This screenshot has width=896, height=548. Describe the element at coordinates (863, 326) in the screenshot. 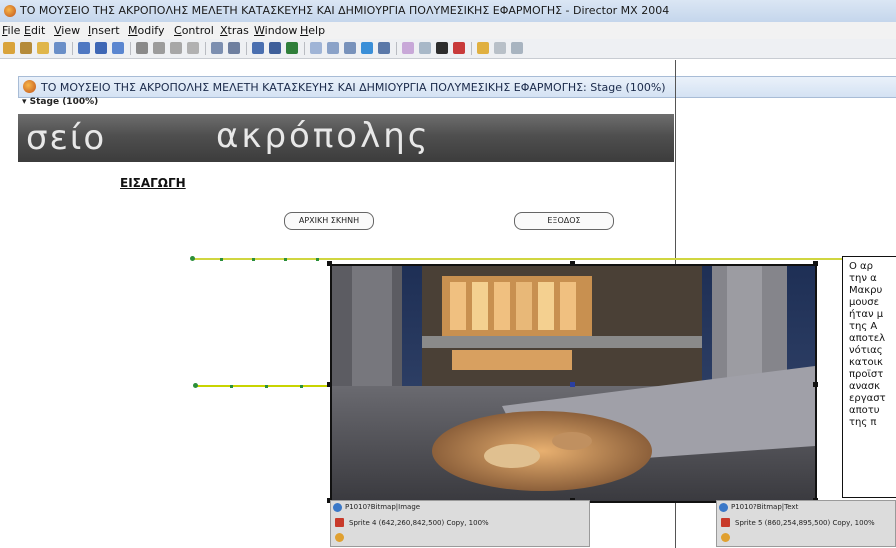

I see `text-line: της Α` at that location.